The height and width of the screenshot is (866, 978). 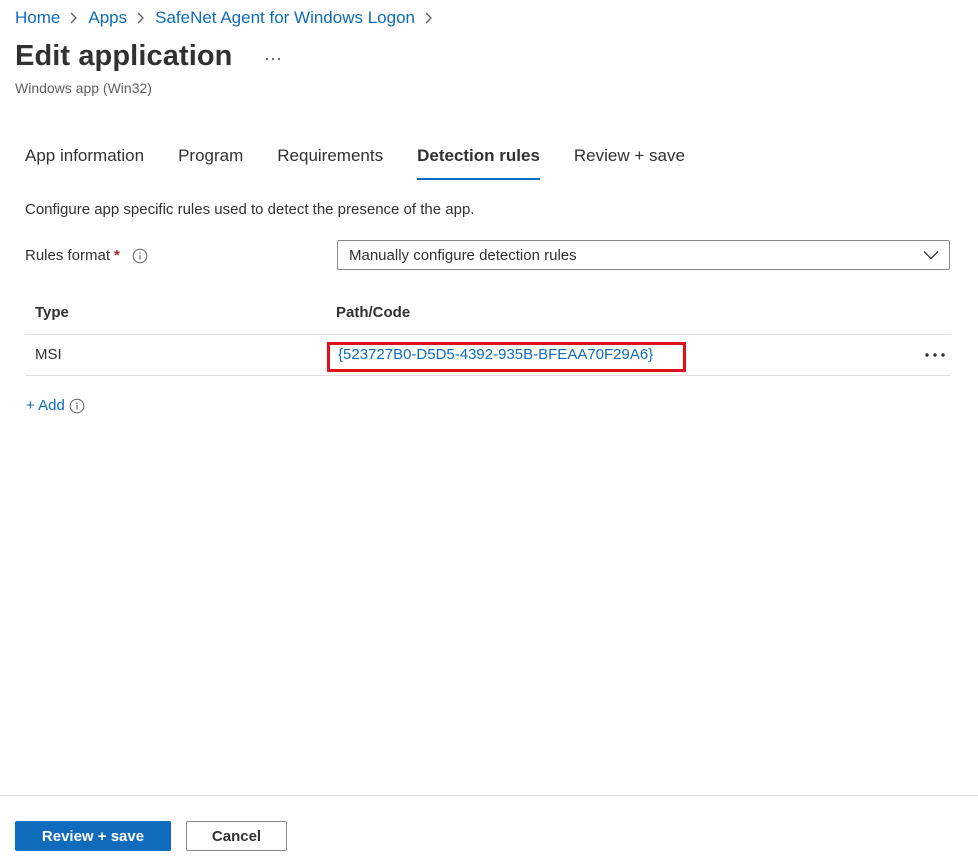 I want to click on rules-format-label: Rules format *, so click(x=86, y=255).